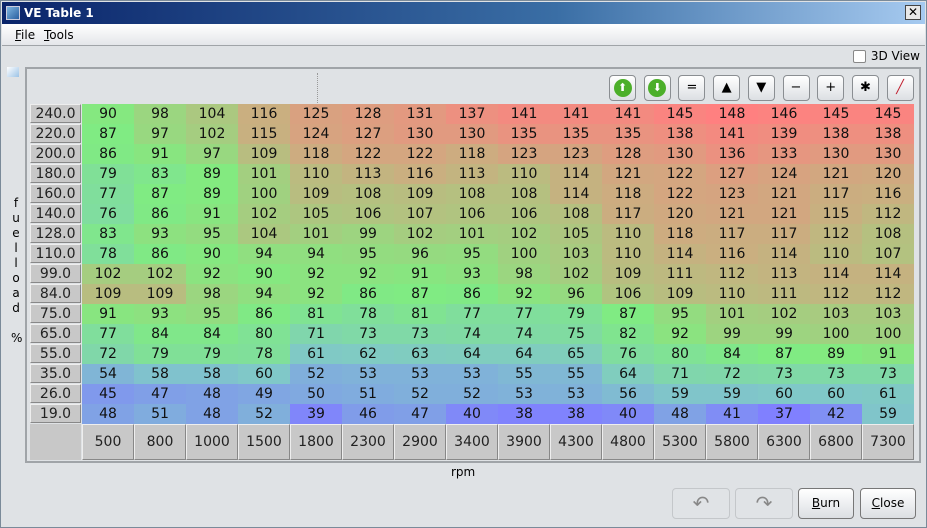 This screenshot has height=528, width=927. I want to click on x-axis-cell: 1500, so click(264, 442).